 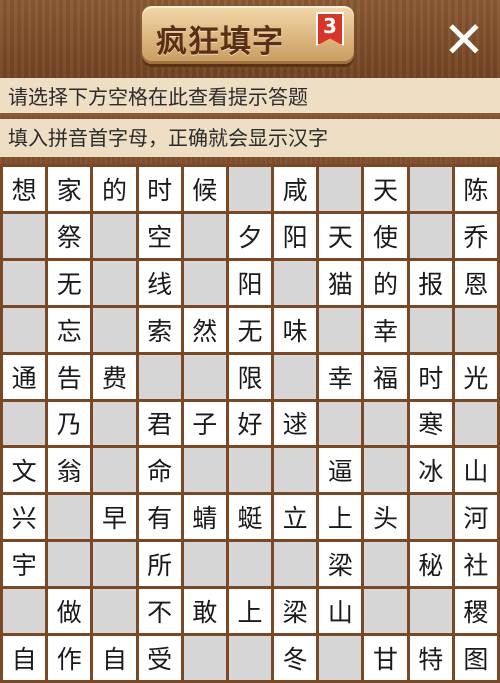 What do you see at coordinates (295, 329) in the screenshot?
I see `grid-cell: 味` at bounding box center [295, 329].